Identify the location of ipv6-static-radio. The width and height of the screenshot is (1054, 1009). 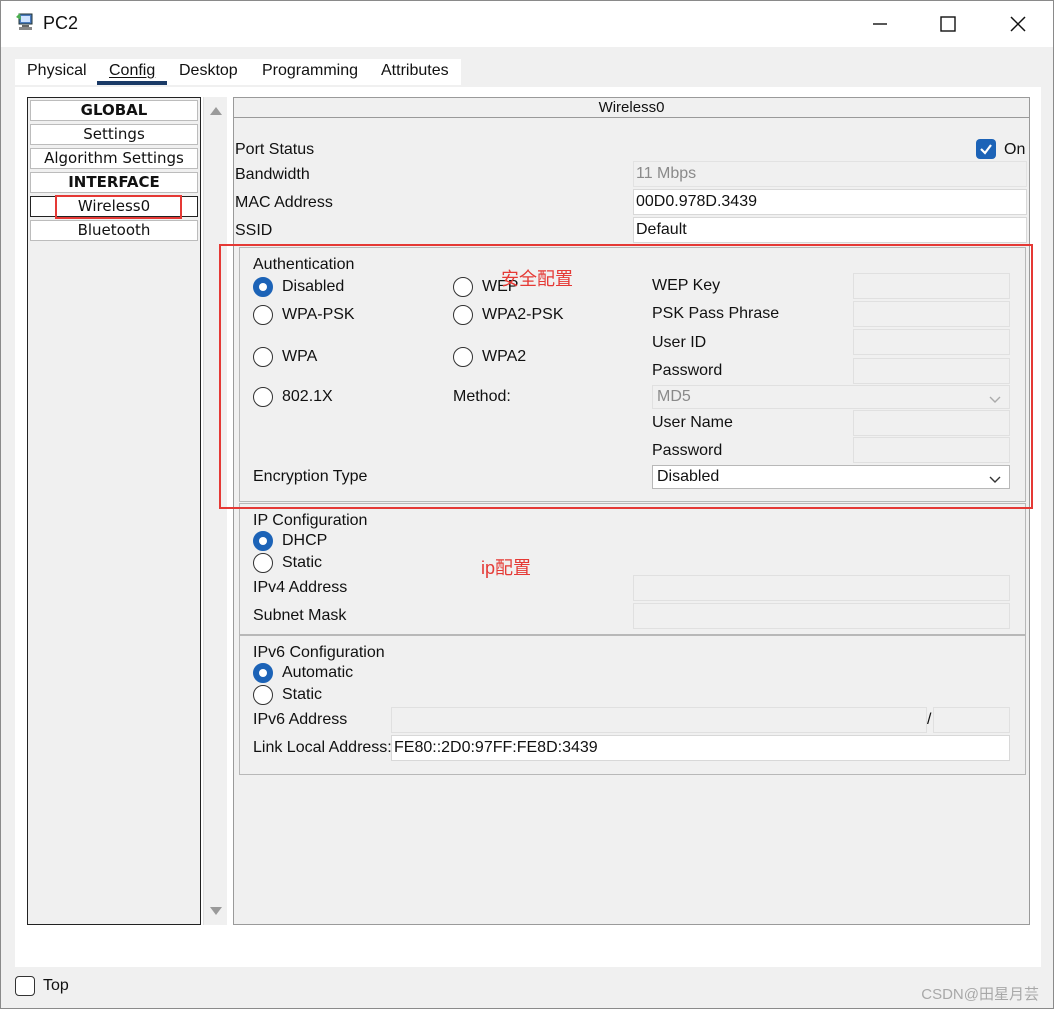
(263, 695).